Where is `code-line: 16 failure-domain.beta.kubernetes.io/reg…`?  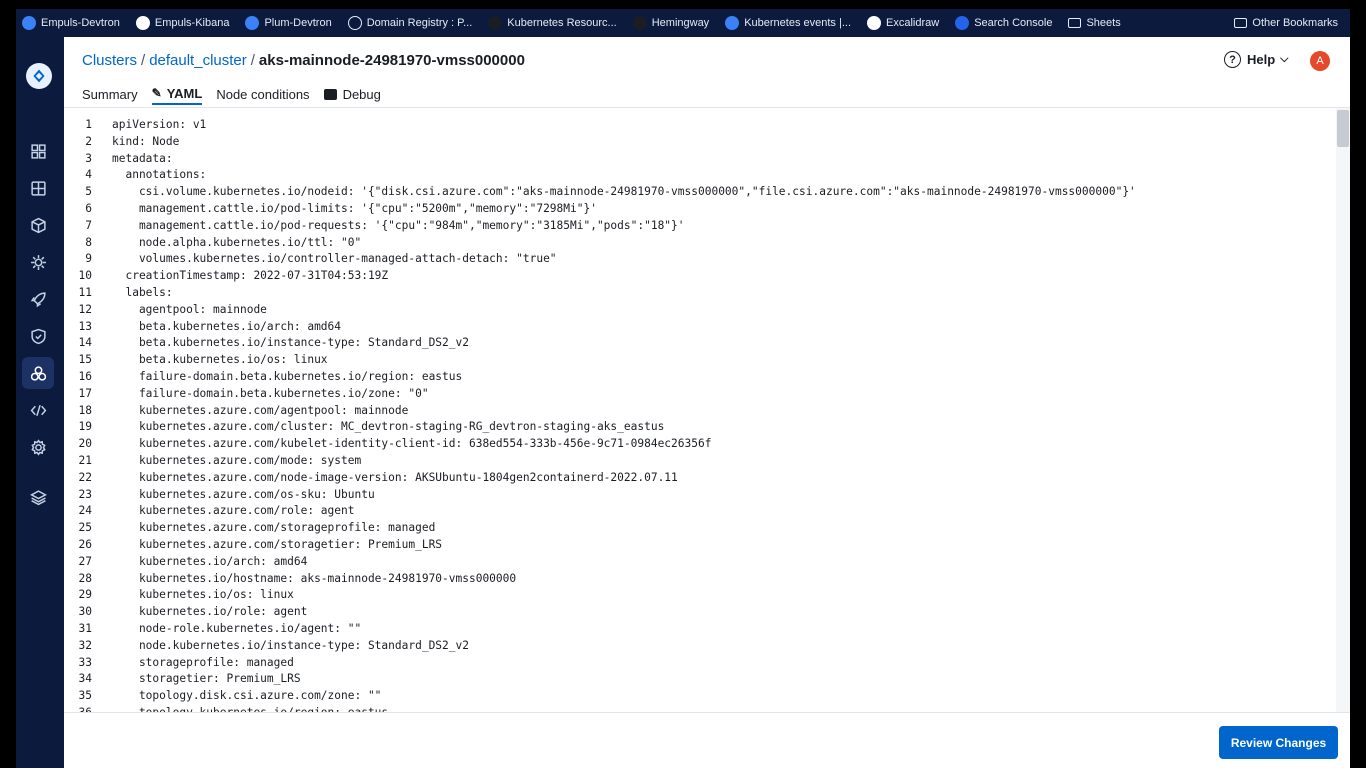
code-line: 16 failure-domain.beta.kubernetes.io/reg… is located at coordinates (697, 377).